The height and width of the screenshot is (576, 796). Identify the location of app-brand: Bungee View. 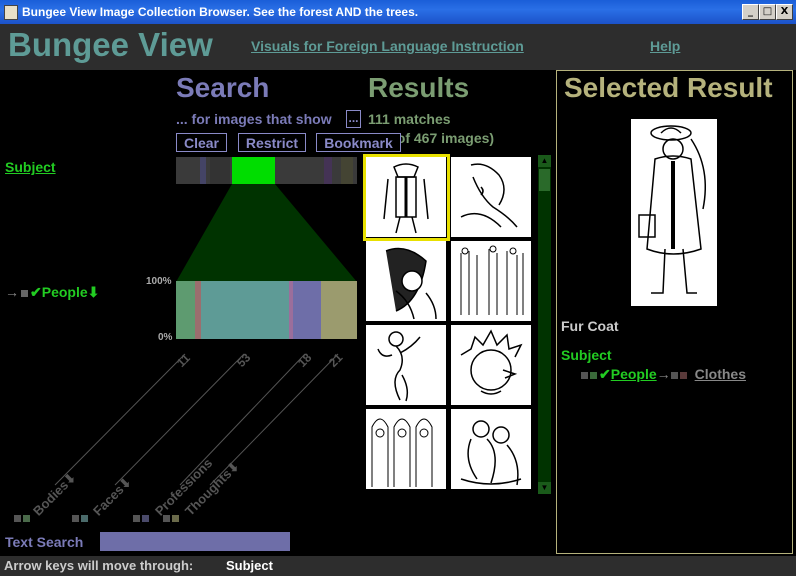
(110, 44).